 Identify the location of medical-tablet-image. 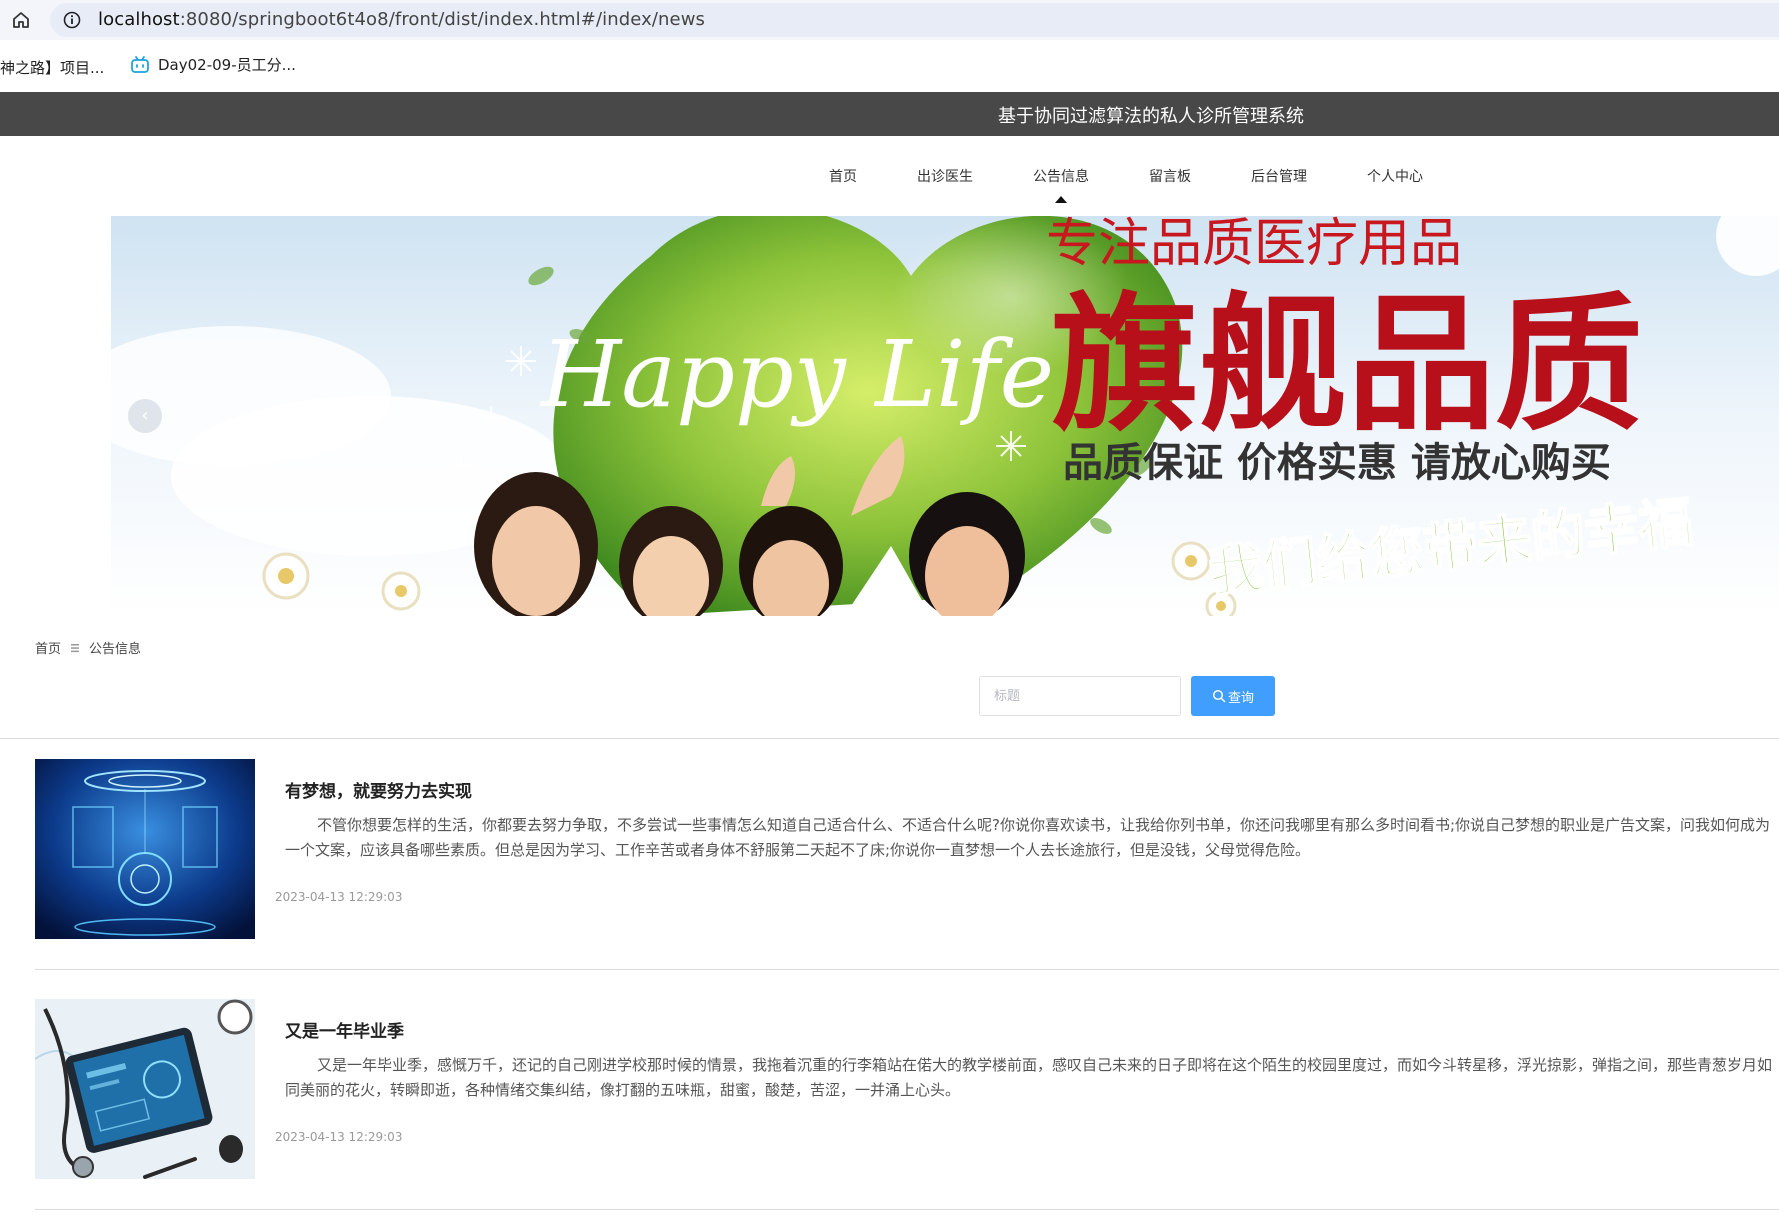
(145, 1089).